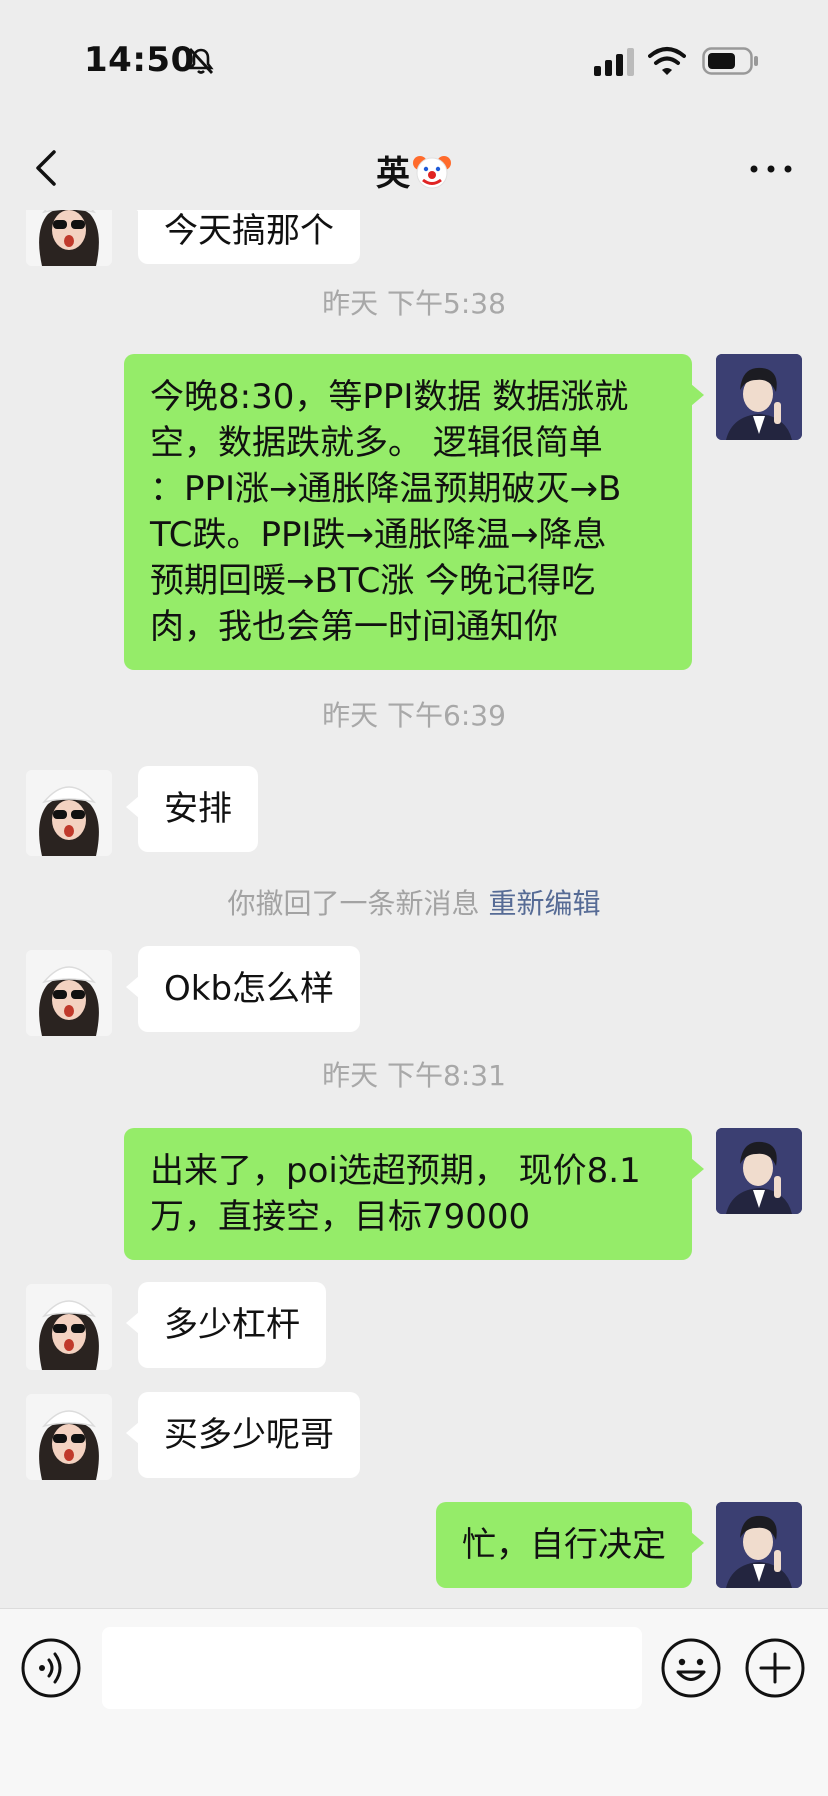 Image resolution: width=828 pixels, height=1796 pixels. I want to click on emoji-button, so click(691, 1668).